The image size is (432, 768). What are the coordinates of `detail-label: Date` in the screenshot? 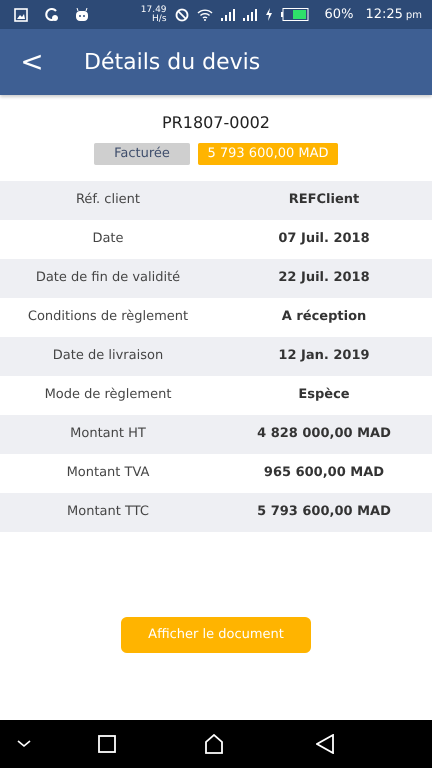 It's located at (108, 239).